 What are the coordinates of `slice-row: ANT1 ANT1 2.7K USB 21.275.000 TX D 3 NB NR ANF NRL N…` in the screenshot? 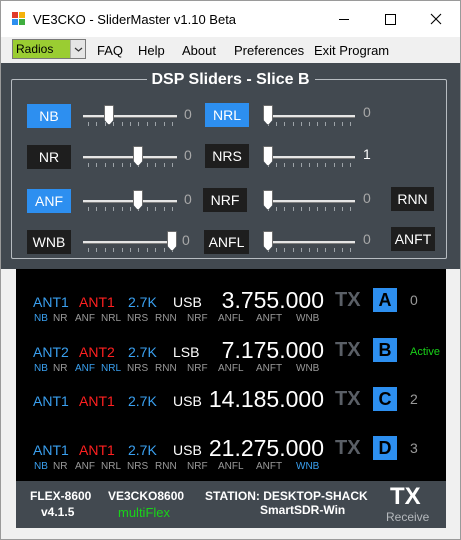 It's located at (231, 460).